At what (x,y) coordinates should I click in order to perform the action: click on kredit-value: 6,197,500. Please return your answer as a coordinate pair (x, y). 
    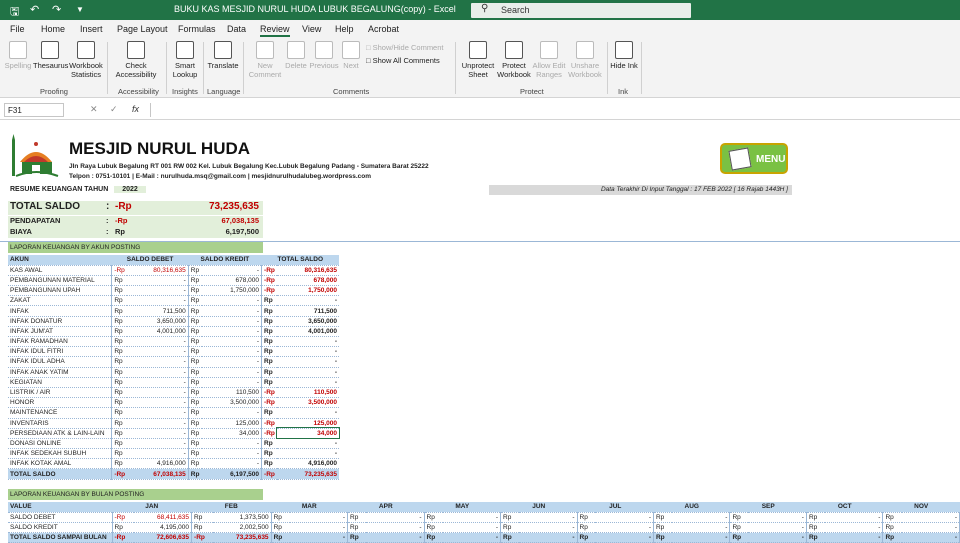
    Looking at the image, I should click on (232, 474).